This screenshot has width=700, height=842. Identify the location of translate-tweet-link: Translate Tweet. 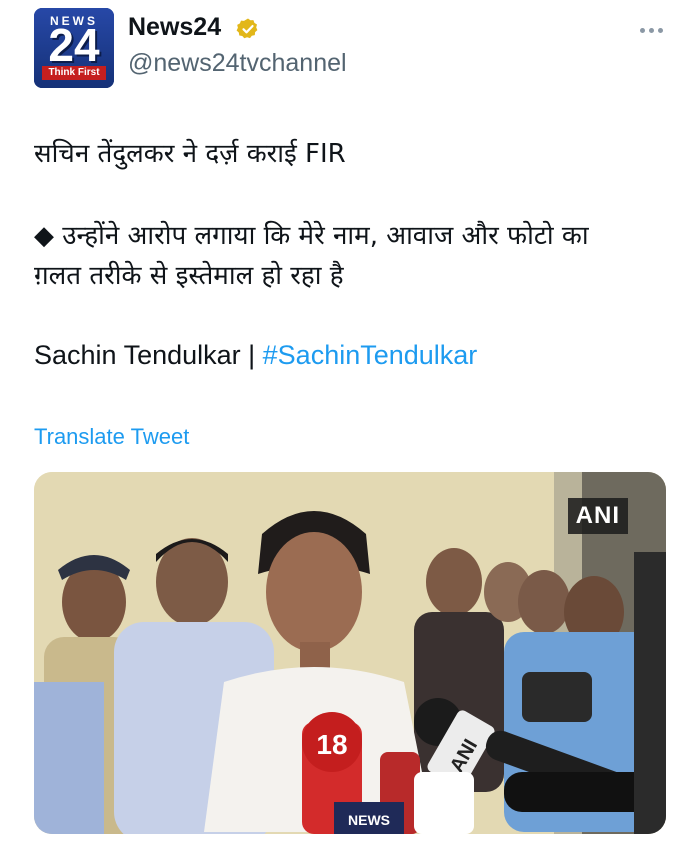
(111, 437).